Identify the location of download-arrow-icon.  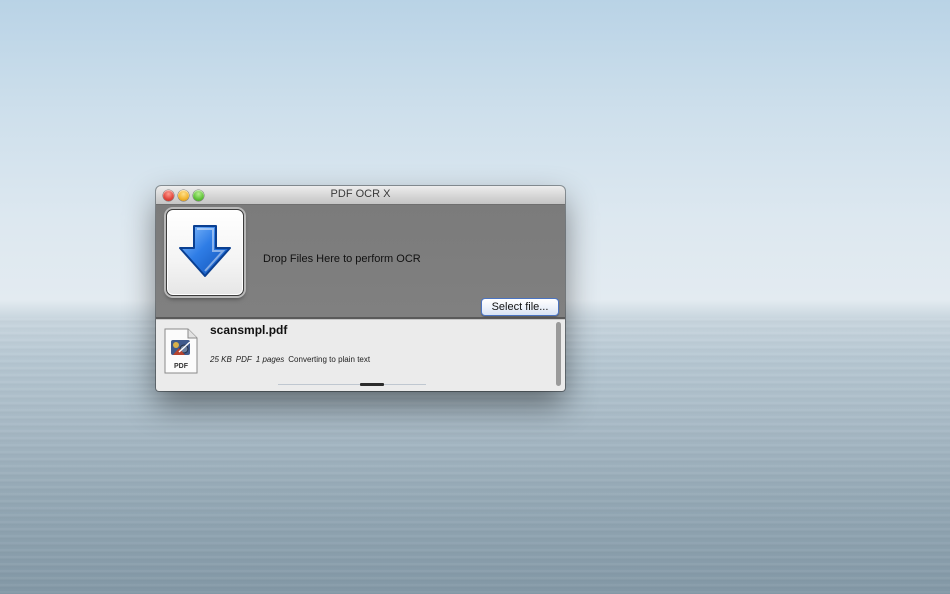
(205, 251).